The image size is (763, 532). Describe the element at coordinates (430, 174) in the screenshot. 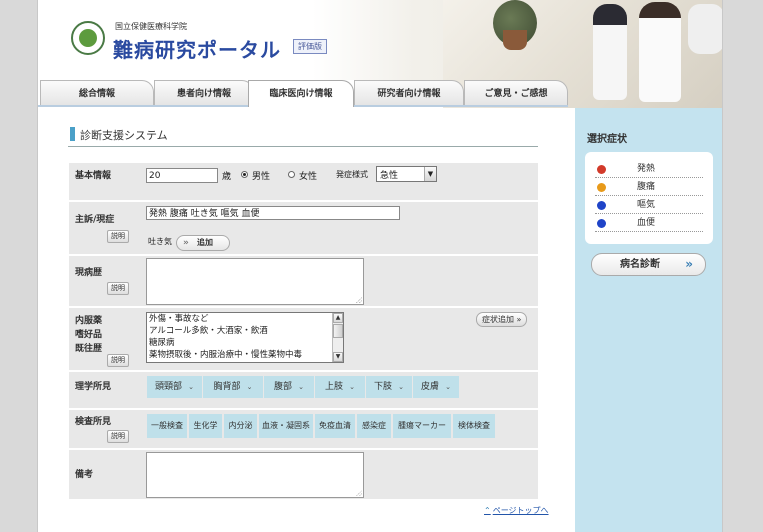

I see `chevron-down-icon: ▼` at that location.